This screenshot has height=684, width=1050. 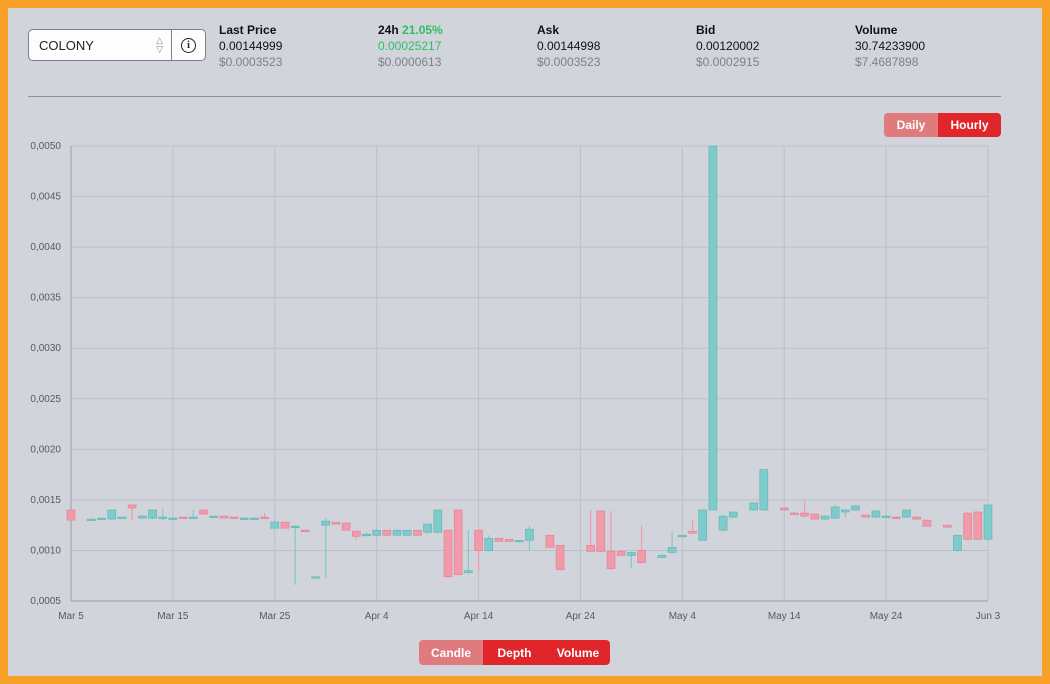 I want to click on y-tick-label: 0,0020, so click(x=45, y=449).